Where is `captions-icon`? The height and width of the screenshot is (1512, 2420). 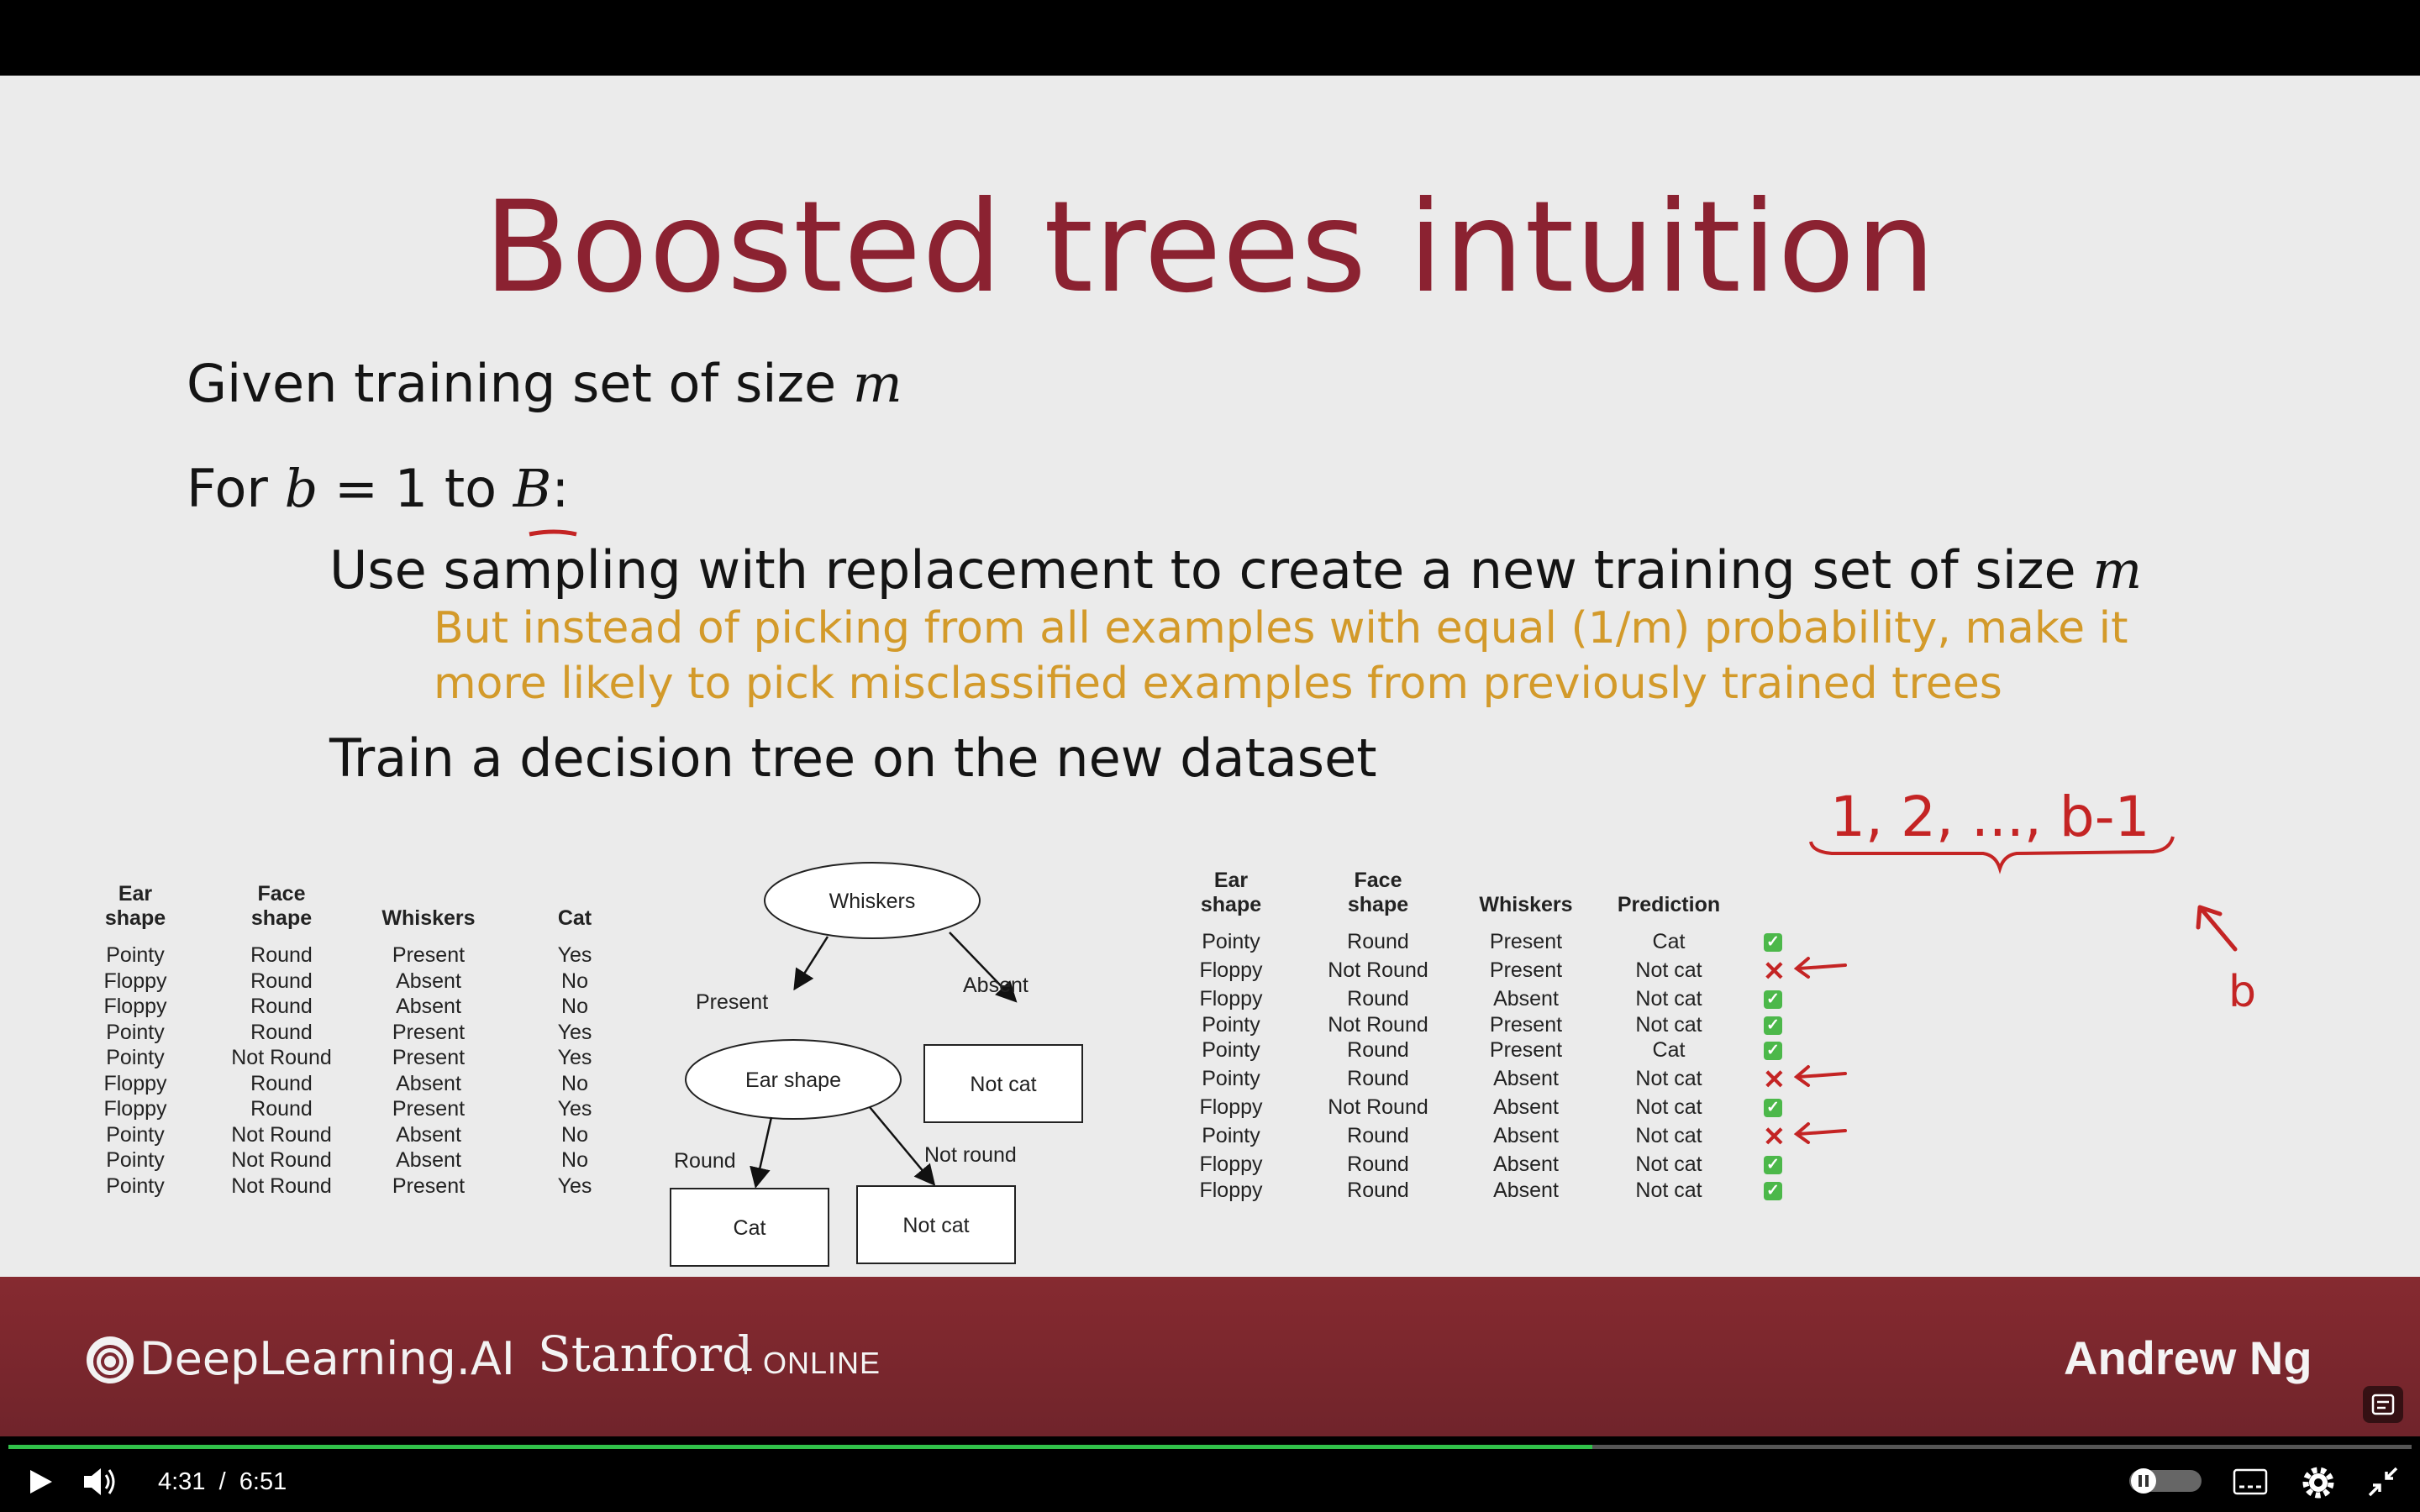 captions-icon is located at coordinates (2250, 1482).